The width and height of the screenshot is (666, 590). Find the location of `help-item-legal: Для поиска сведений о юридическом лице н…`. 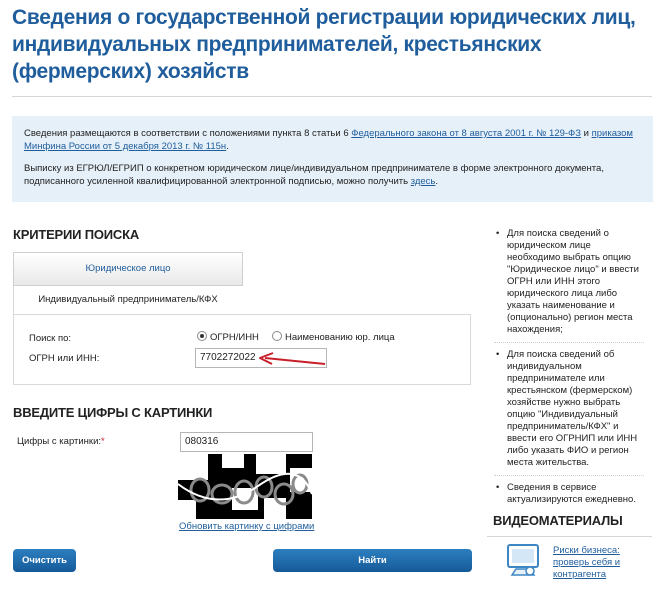

help-item-legal: Для поиска сведений о юридическом лице н… is located at coordinates (569, 285).